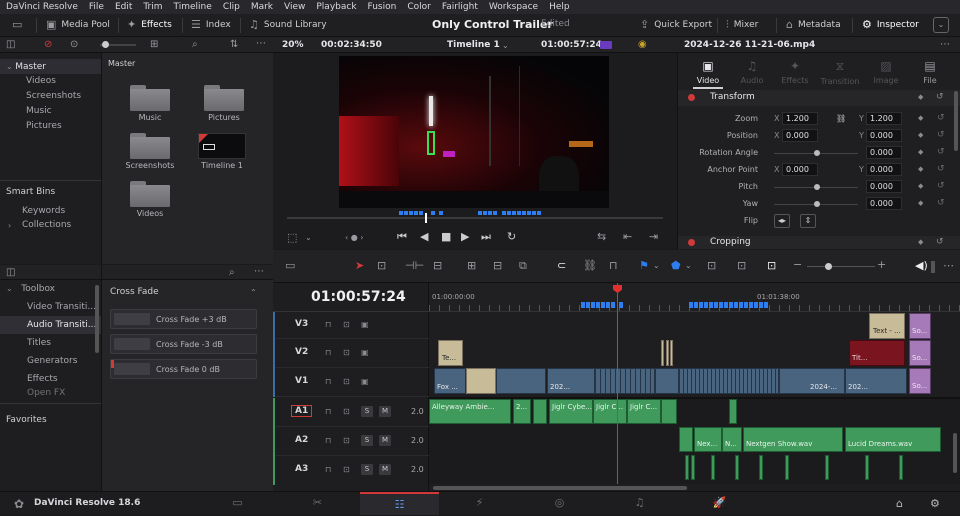 This screenshot has height=516, width=960. What do you see at coordinates (800, 118) in the screenshot?
I see `zoom-x-field: 1.200` at bounding box center [800, 118].